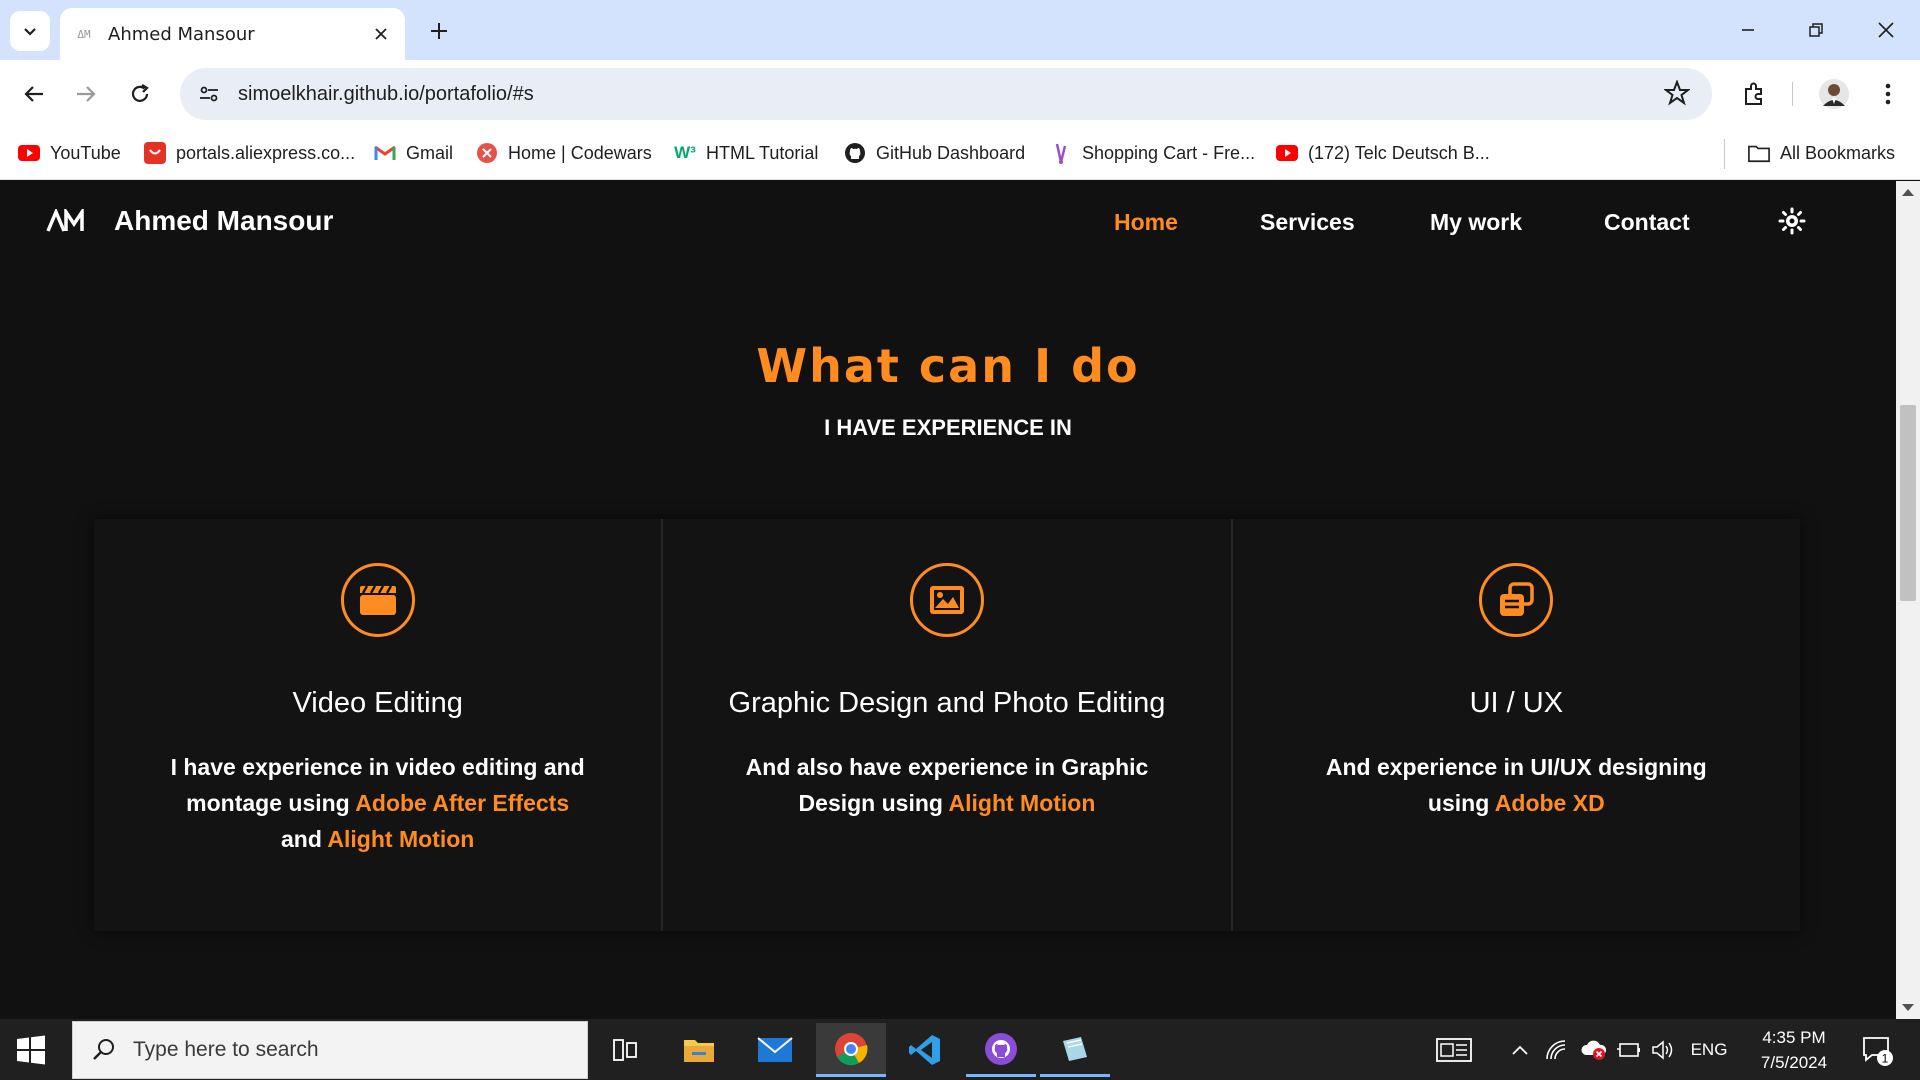 The height and width of the screenshot is (1080, 1920). I want to click on scroll-up-icon, so click(1908, 192).